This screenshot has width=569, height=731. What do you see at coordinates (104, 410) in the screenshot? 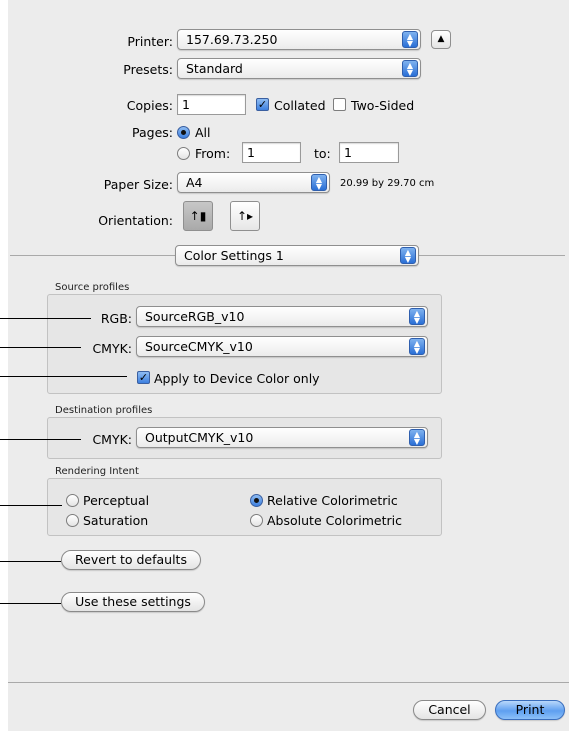
I see `destination-profiles-title: Destination profiles` at bounding box center [104, 410].